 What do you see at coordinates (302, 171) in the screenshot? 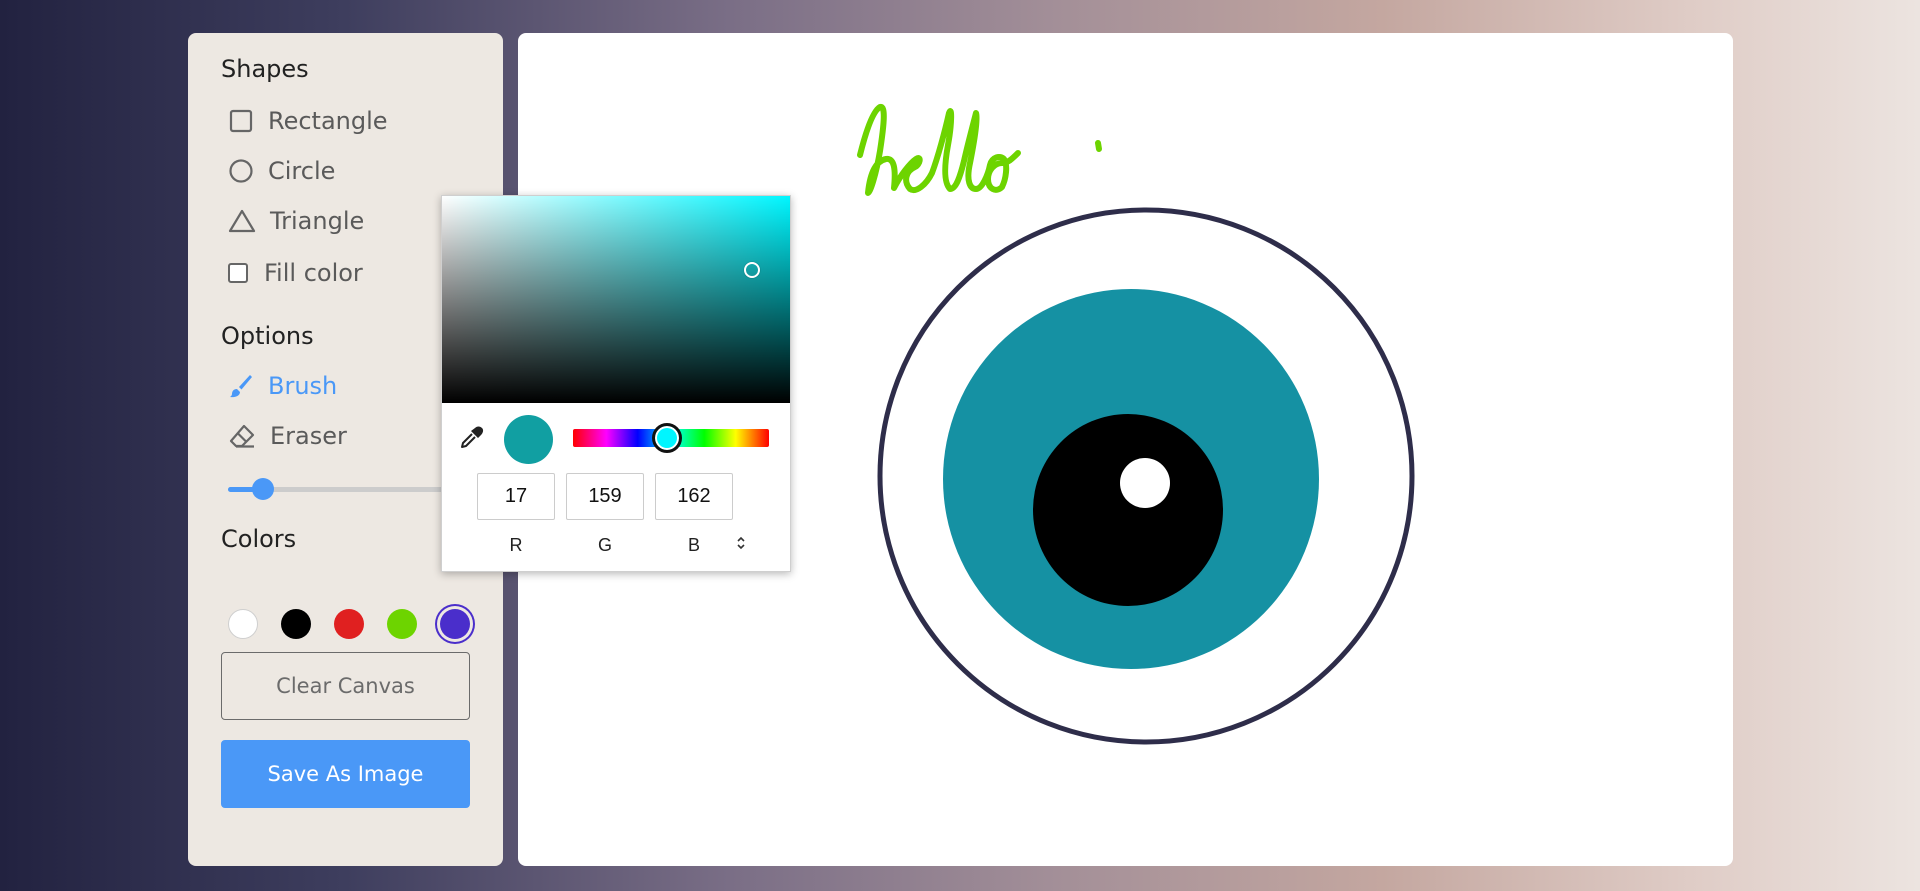
I see `circle-label: Circle` at bounding box center [302, 171].